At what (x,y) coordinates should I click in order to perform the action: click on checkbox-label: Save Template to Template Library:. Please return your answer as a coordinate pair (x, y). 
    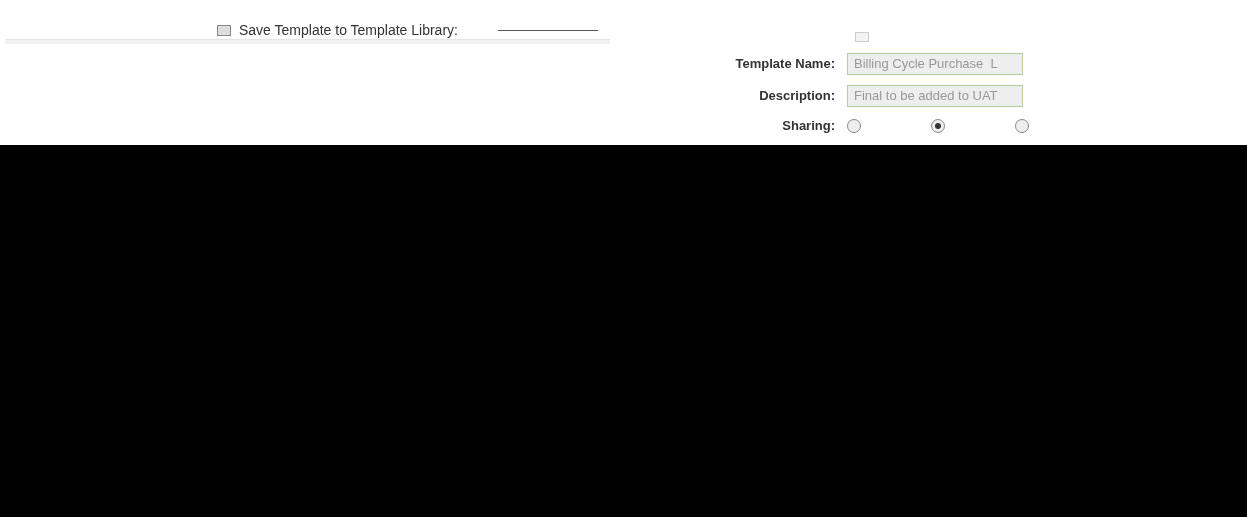
    Looking at the image, I should click on (348, 30).